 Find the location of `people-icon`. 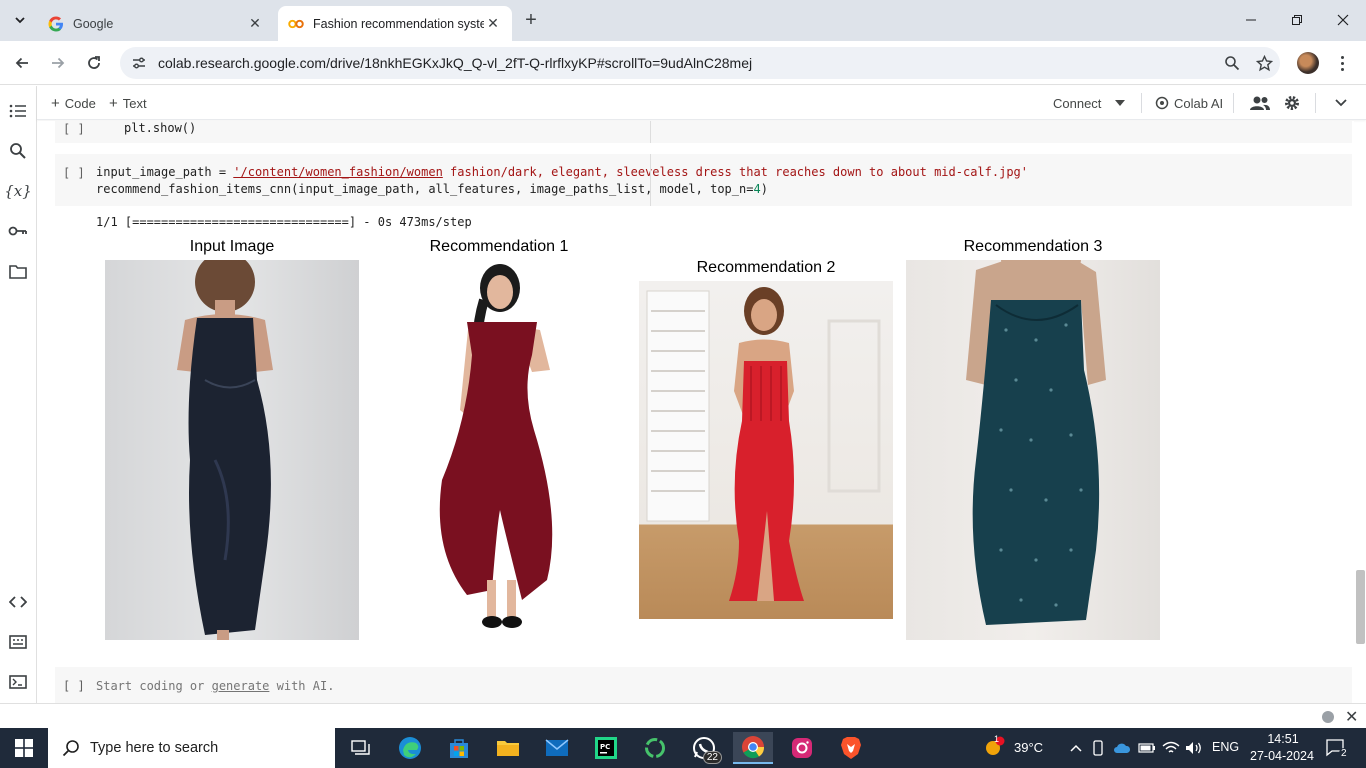

people-icon is located at coordinates (1260, 103).